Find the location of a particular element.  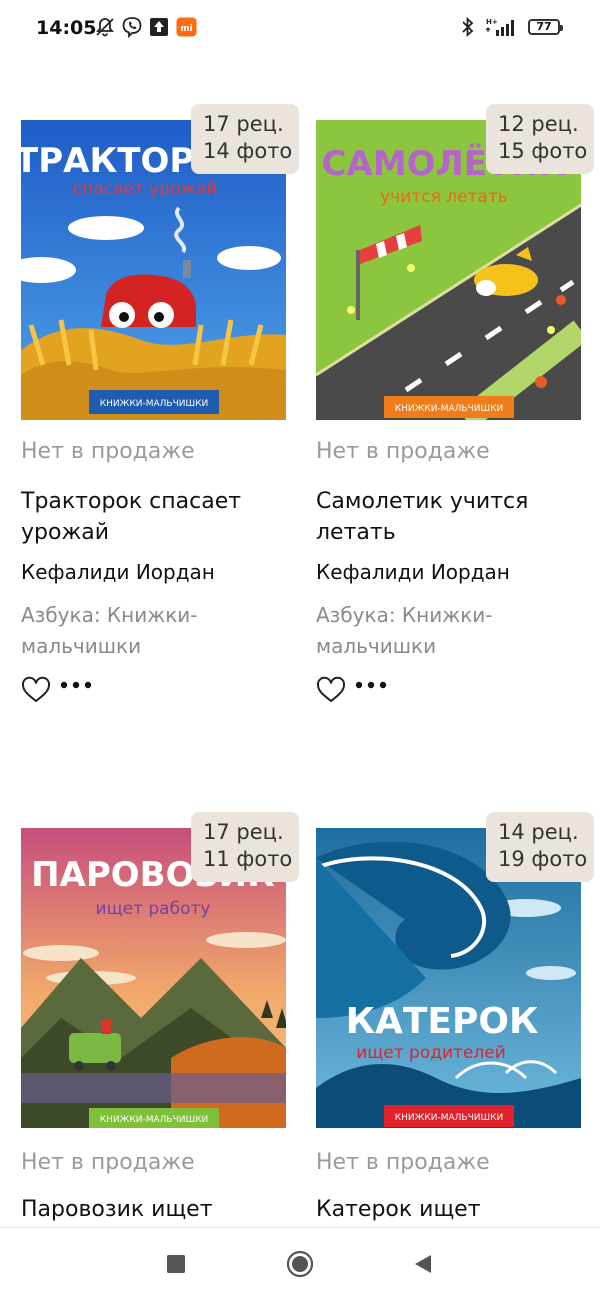

square-icon is located at coordinates (176, 1264).